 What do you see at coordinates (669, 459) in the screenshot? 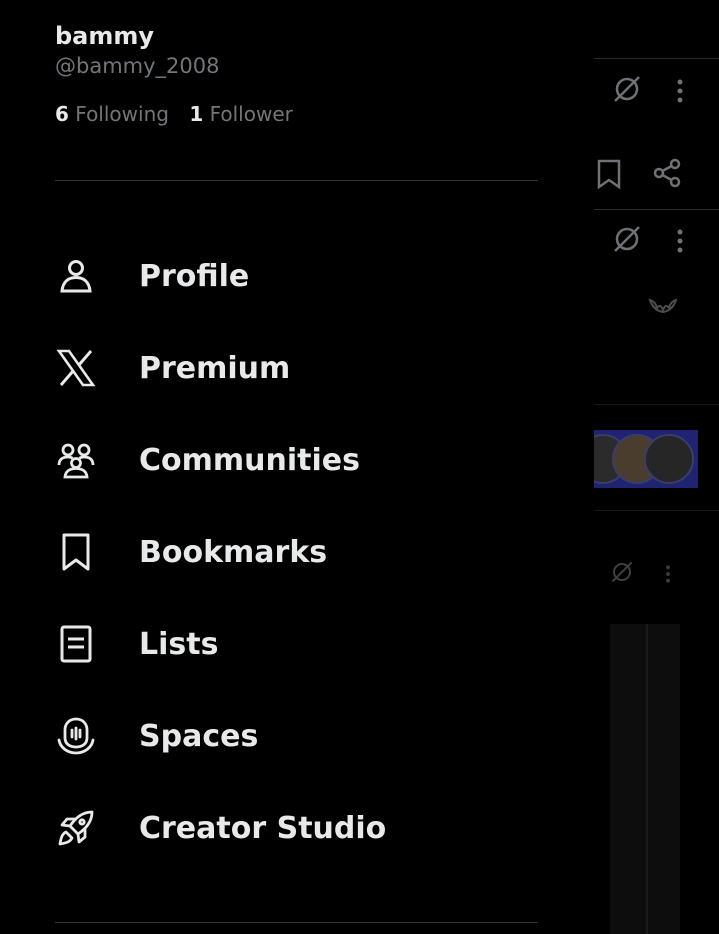
I see `avatar` at bounding box center [669, 459].